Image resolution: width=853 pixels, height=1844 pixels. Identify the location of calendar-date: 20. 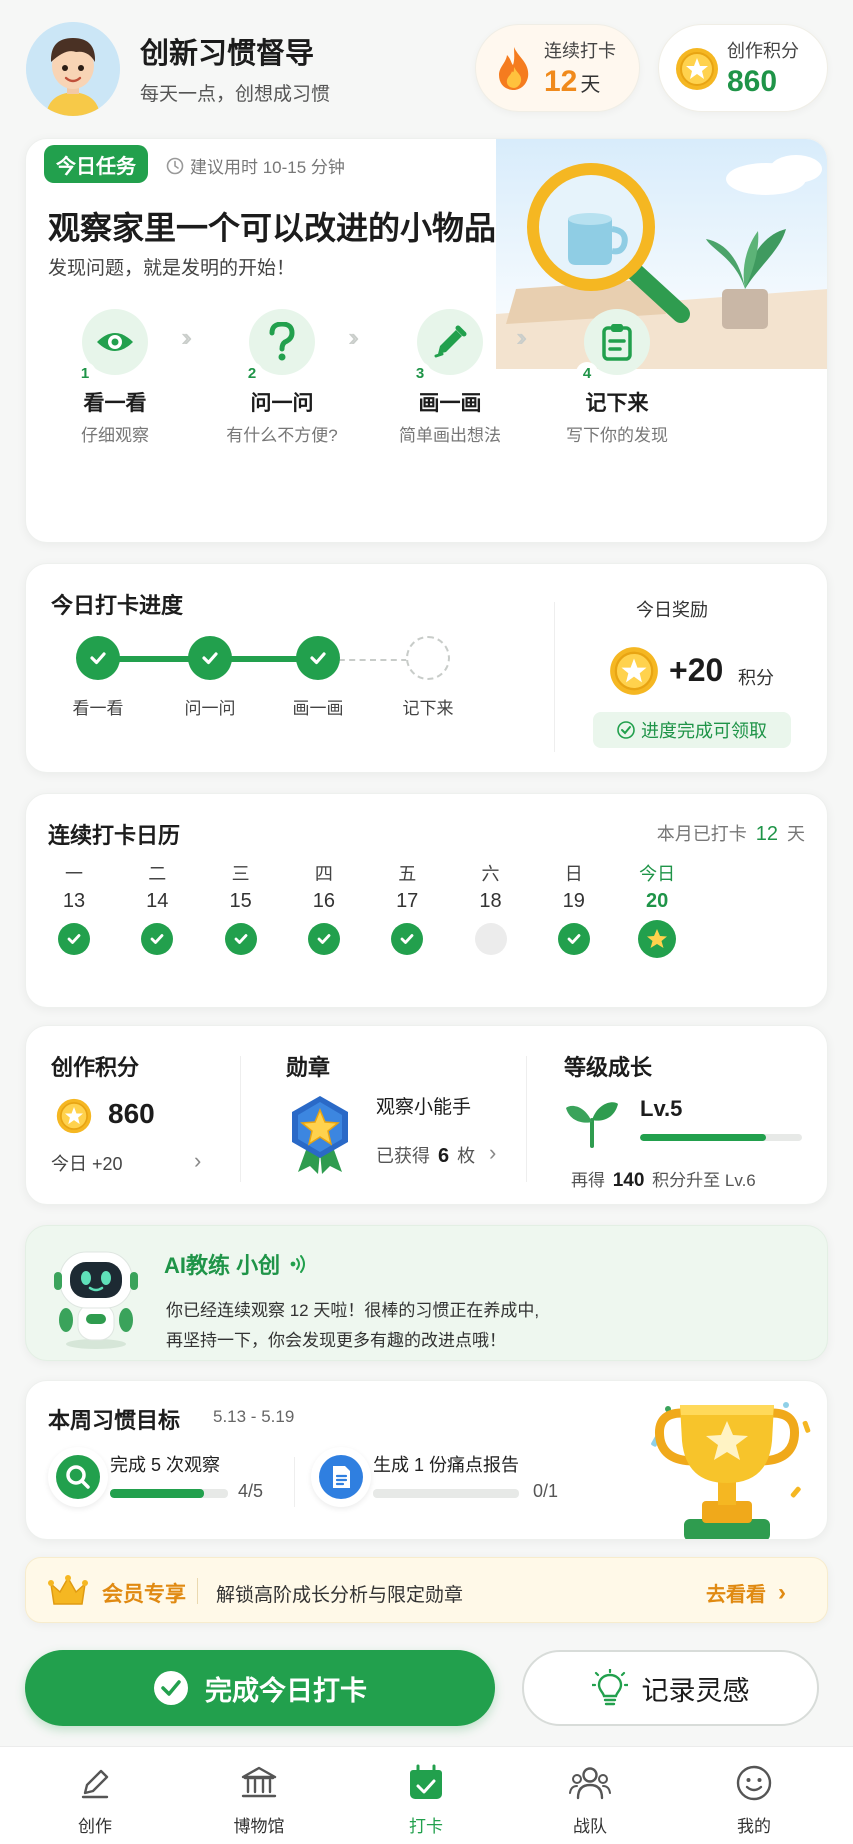
(657, 901).